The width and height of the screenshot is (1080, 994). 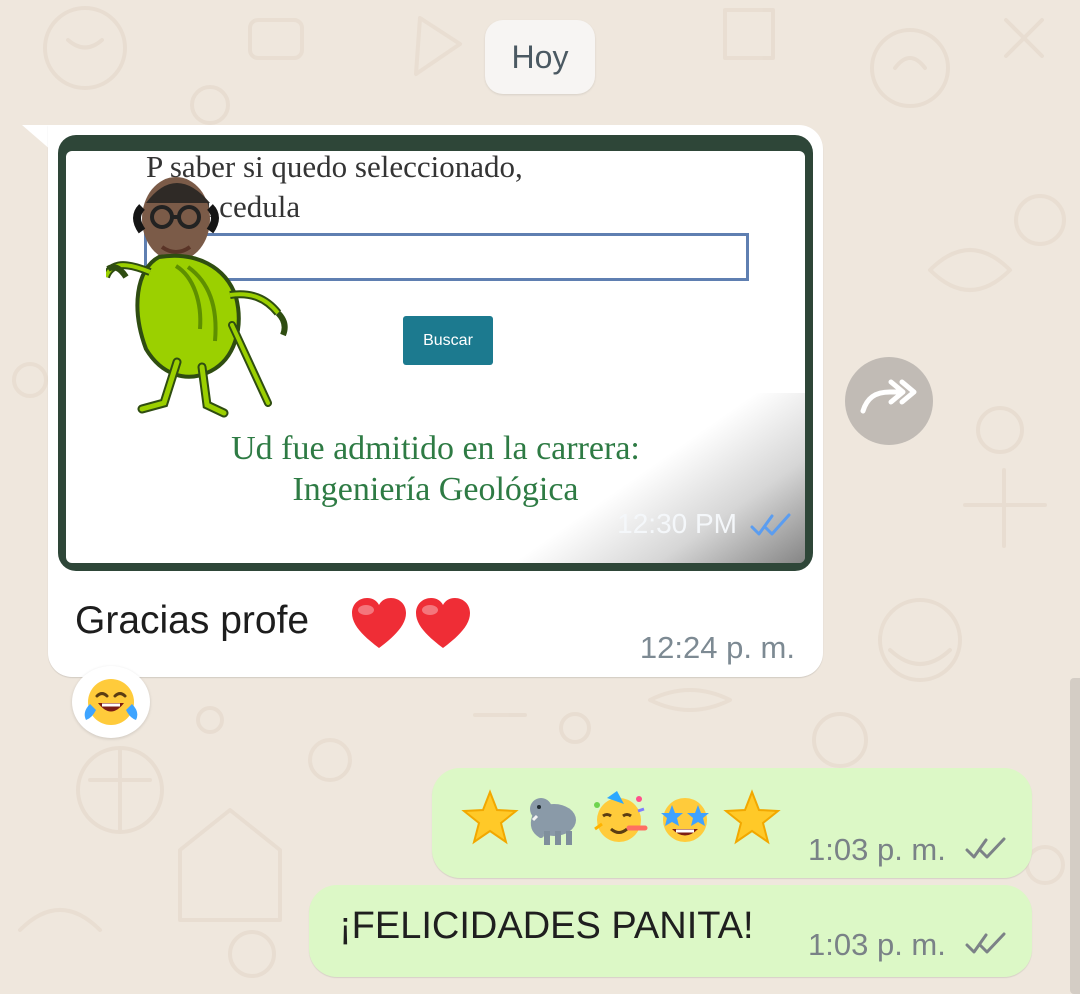 What do you see at coordinates (448, 340) in the screenshot?
I see `search-button: Buscar` at bounding box center [448, 340].